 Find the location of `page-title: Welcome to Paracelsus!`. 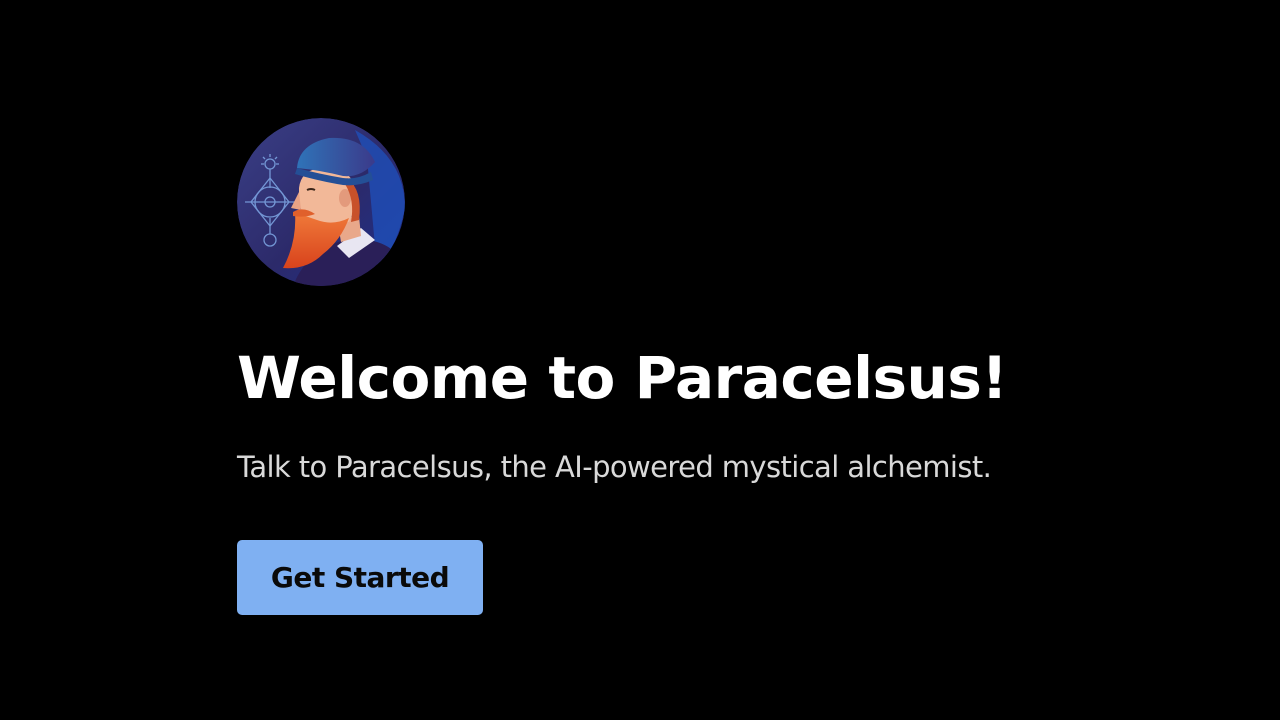

page-title: Welcome to Paracelsus! is located at coordinates (622, 378).